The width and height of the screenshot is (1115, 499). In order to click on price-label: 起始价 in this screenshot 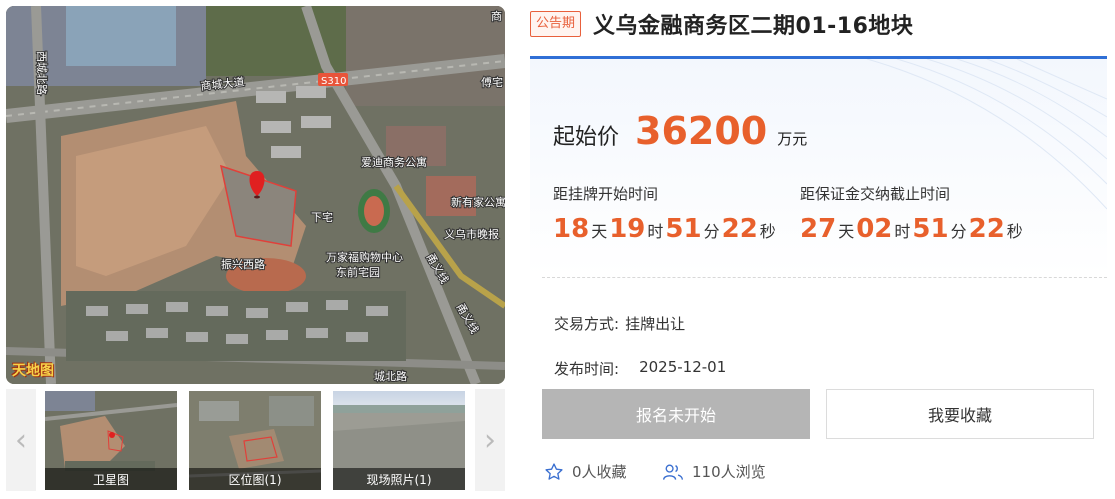, I will do `click(586, 137)`.